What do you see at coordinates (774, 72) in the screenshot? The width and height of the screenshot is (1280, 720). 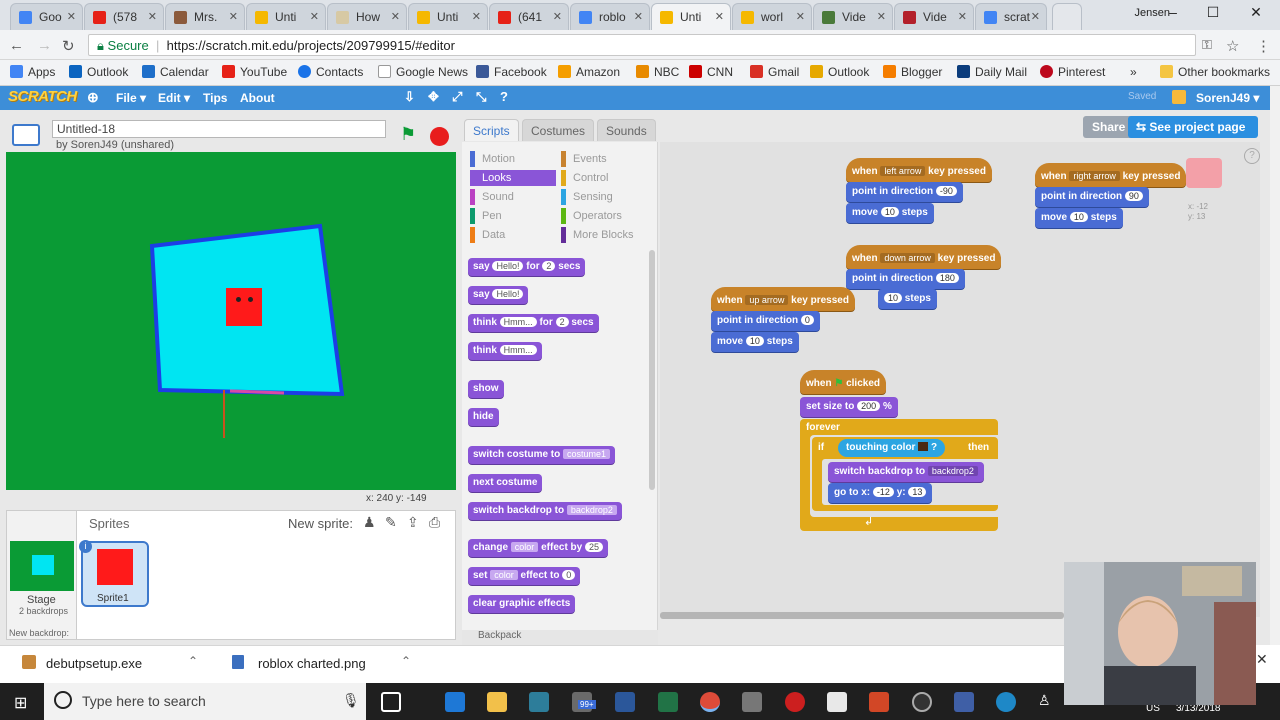 I see `bookmark-gmail: Gmail` at bounding box center [774, 72].